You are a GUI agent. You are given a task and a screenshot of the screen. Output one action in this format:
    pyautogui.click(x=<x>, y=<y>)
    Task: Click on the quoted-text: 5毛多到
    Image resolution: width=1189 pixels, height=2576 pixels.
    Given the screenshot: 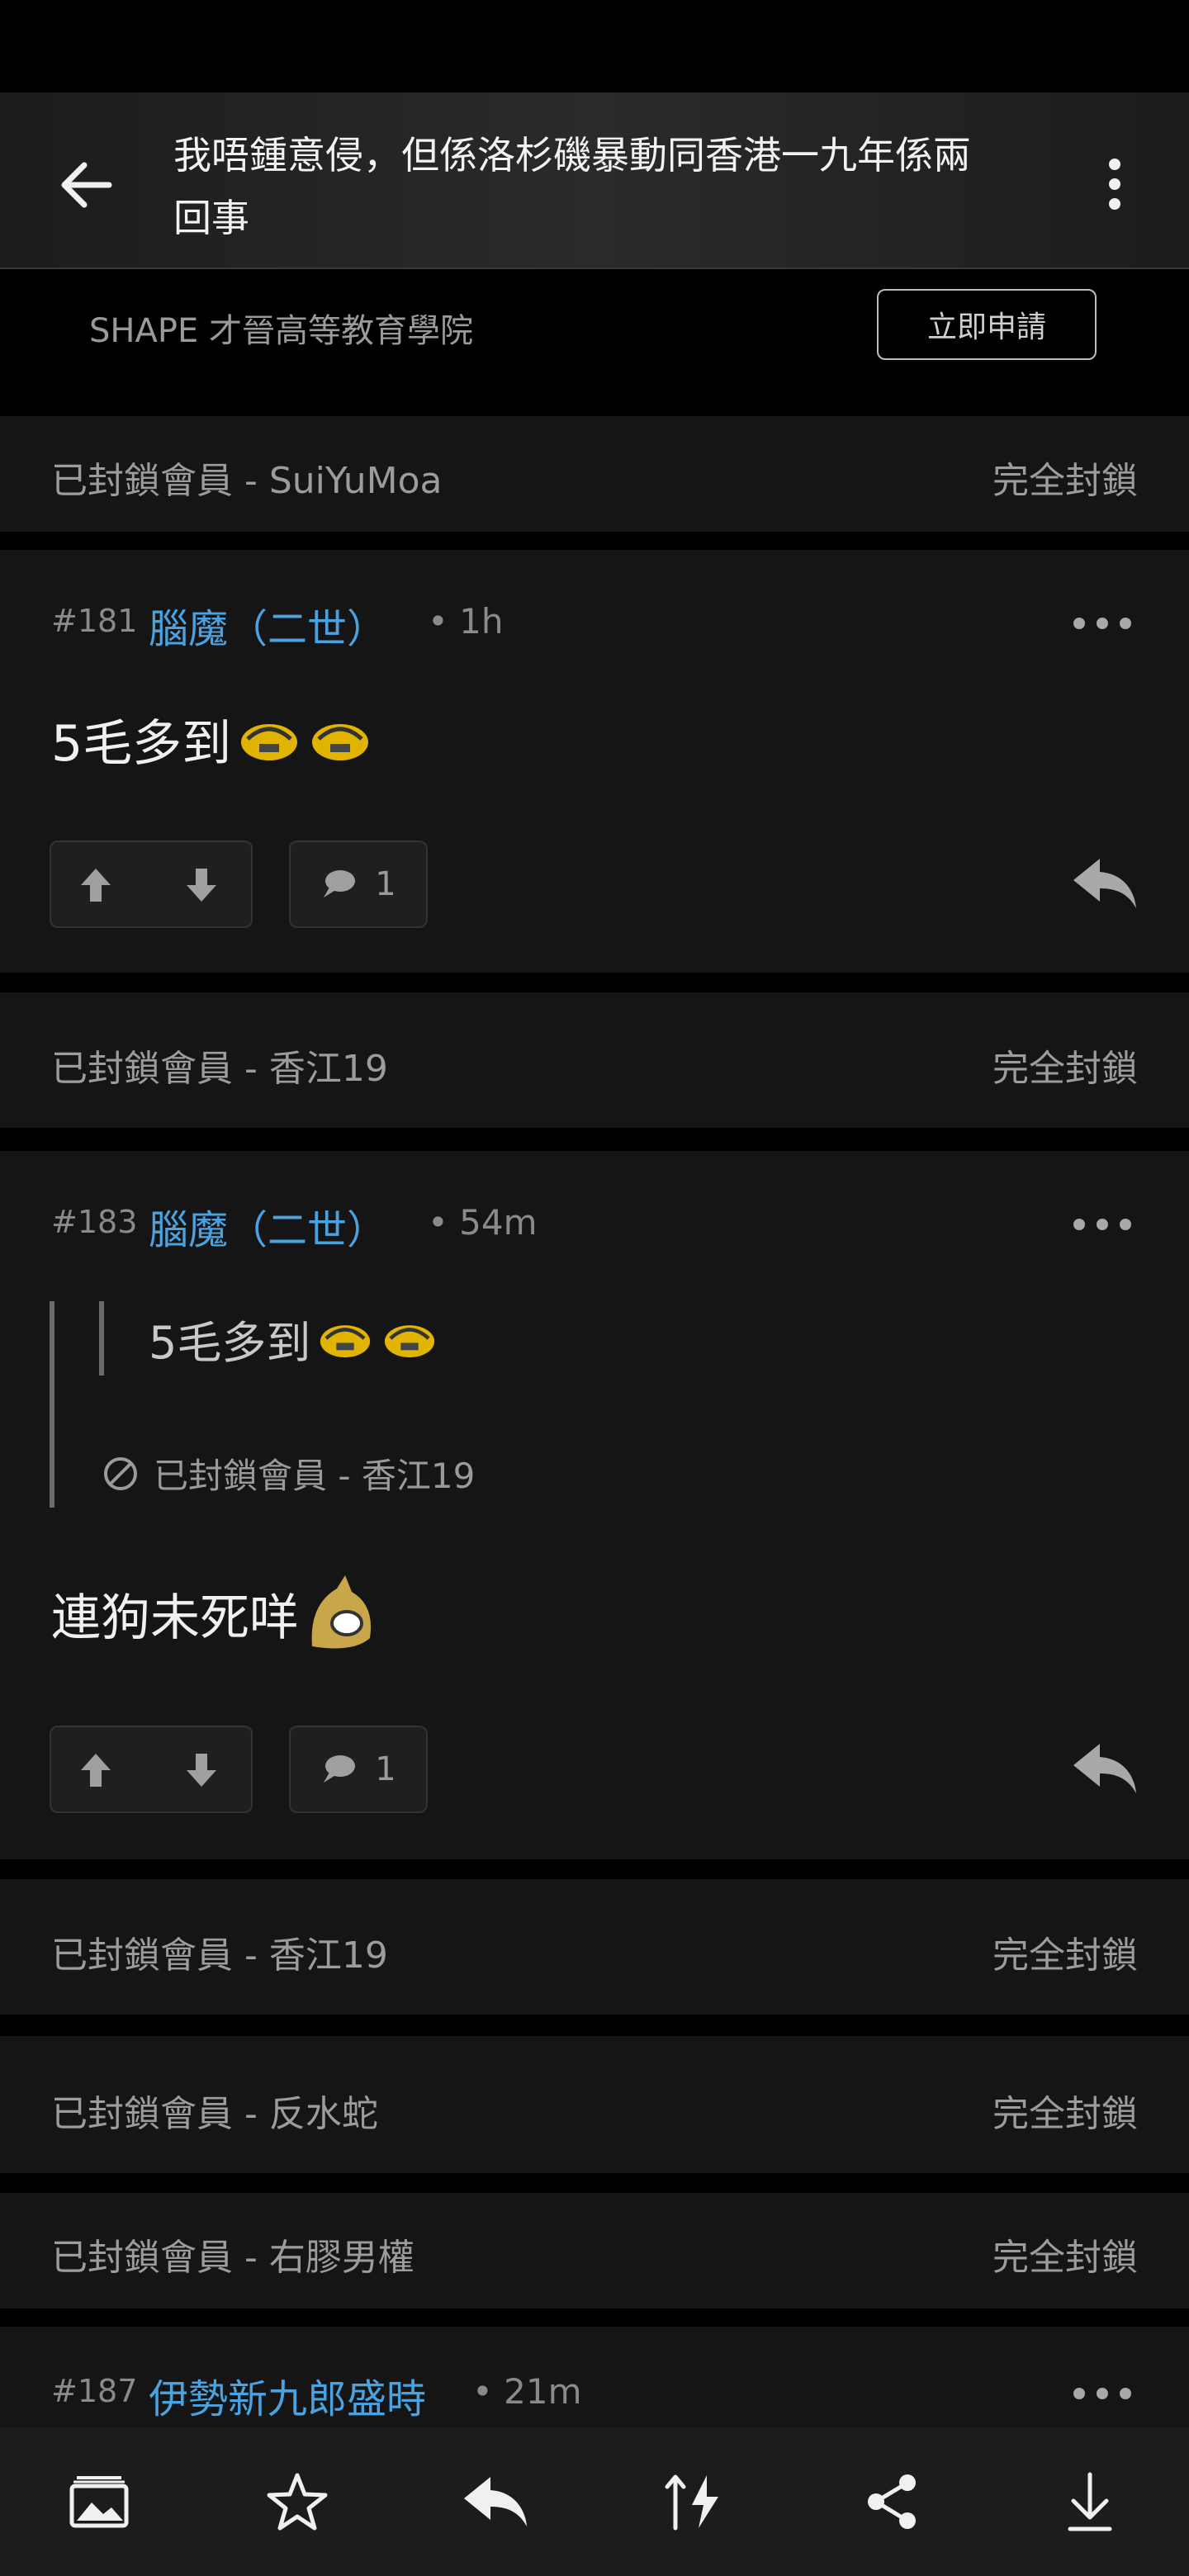 What is the action you would take?
    pyautogui.click(x=294, y=1338)
    